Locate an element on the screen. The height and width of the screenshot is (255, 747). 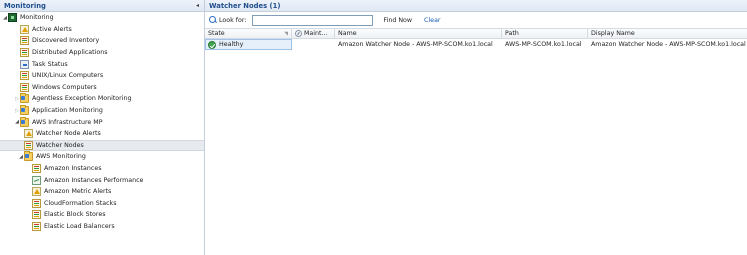
tree-item-label: Windows Computers is located at coordinates (64, 87).